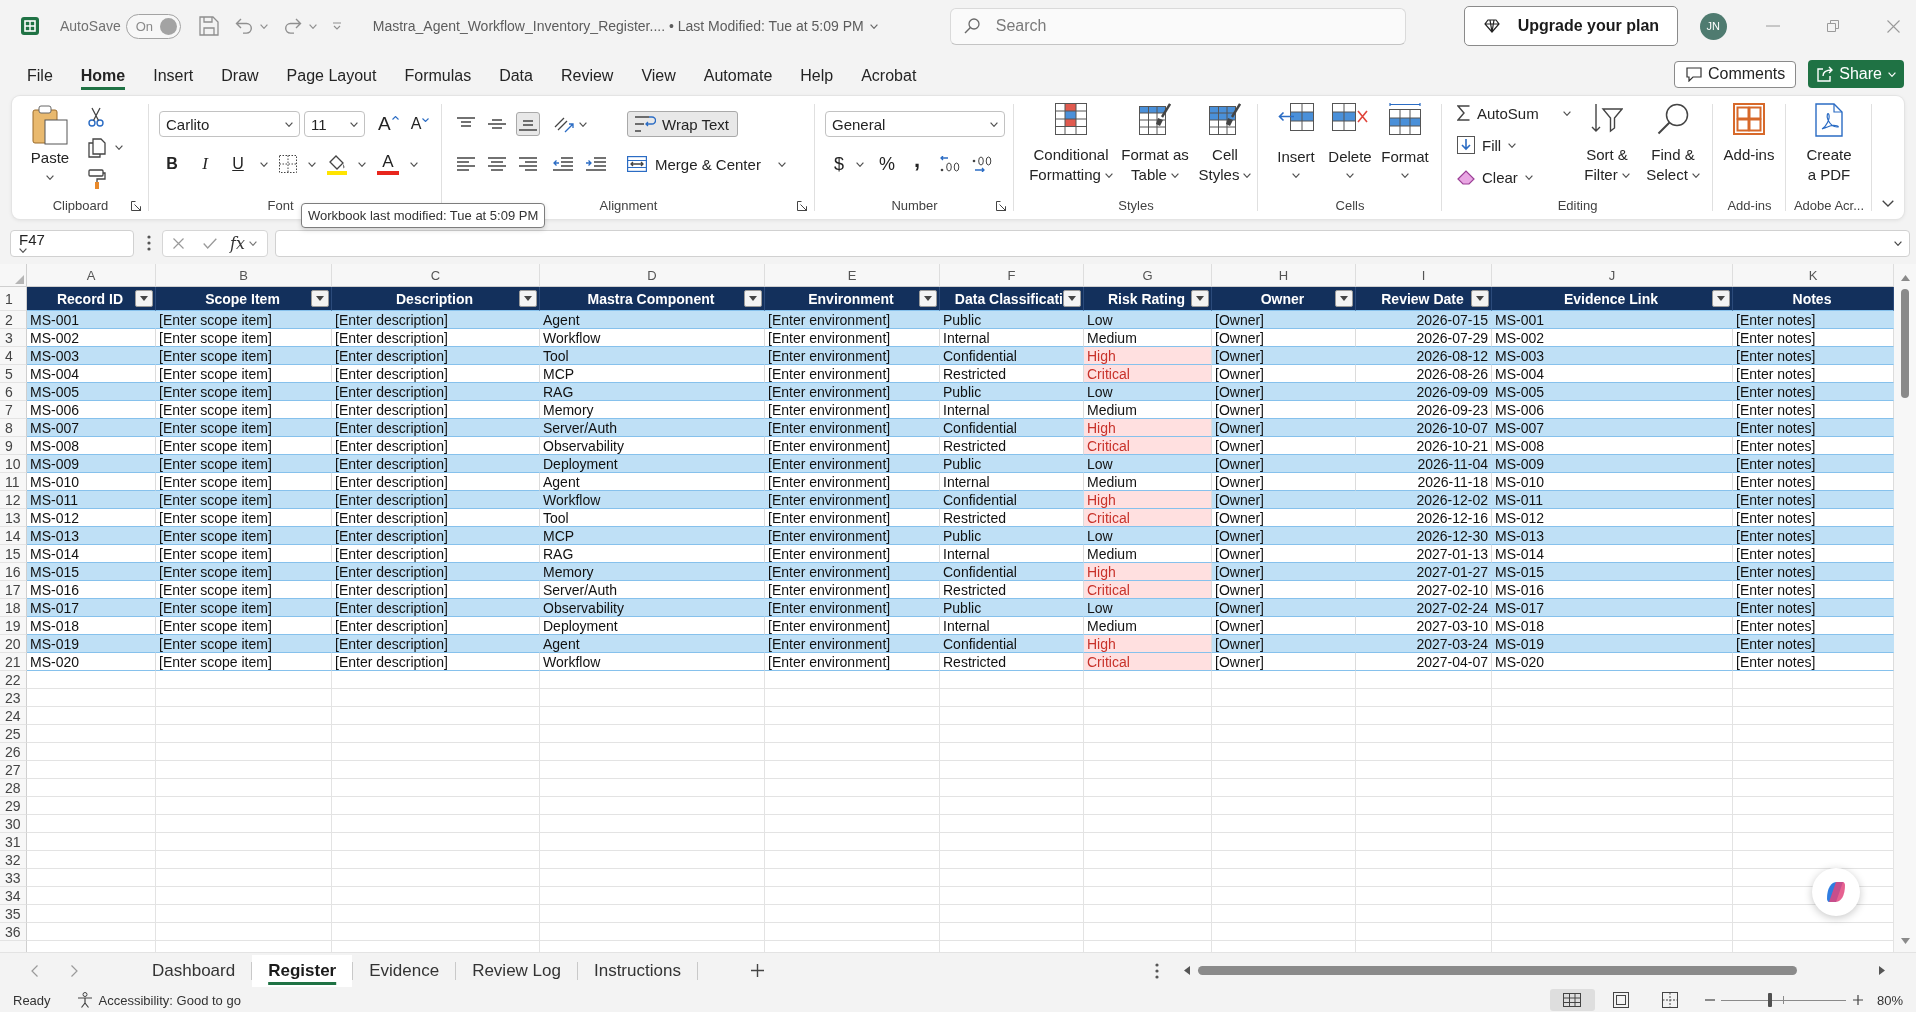  Describe the element at coordinates (1813, 275) in the screenshot. I see `column-header: K` at that location.